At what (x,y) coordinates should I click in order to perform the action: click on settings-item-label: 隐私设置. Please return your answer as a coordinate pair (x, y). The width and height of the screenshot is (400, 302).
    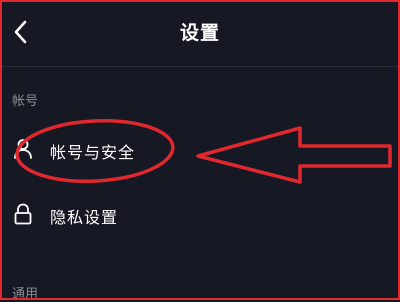
    Looking at the image, I should click on (84, 217).